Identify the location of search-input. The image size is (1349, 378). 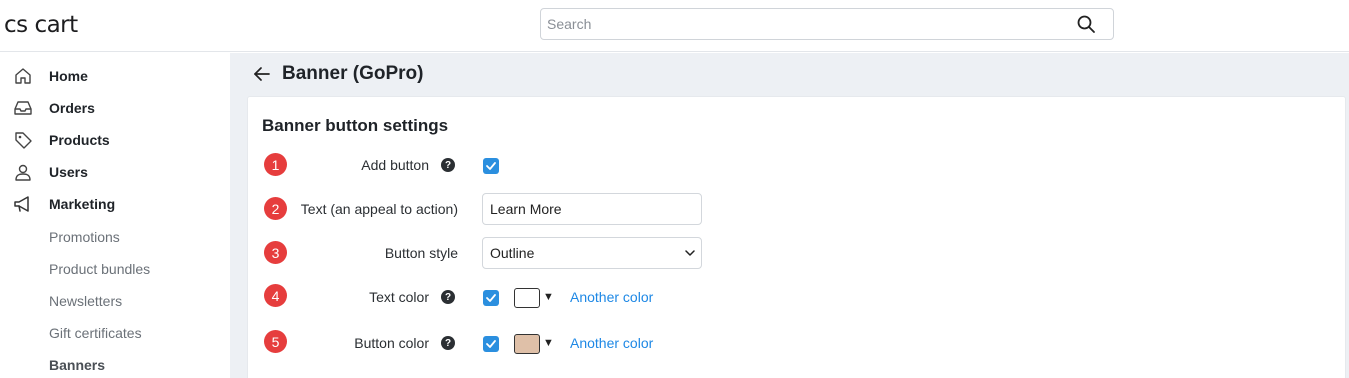
(807, 24).